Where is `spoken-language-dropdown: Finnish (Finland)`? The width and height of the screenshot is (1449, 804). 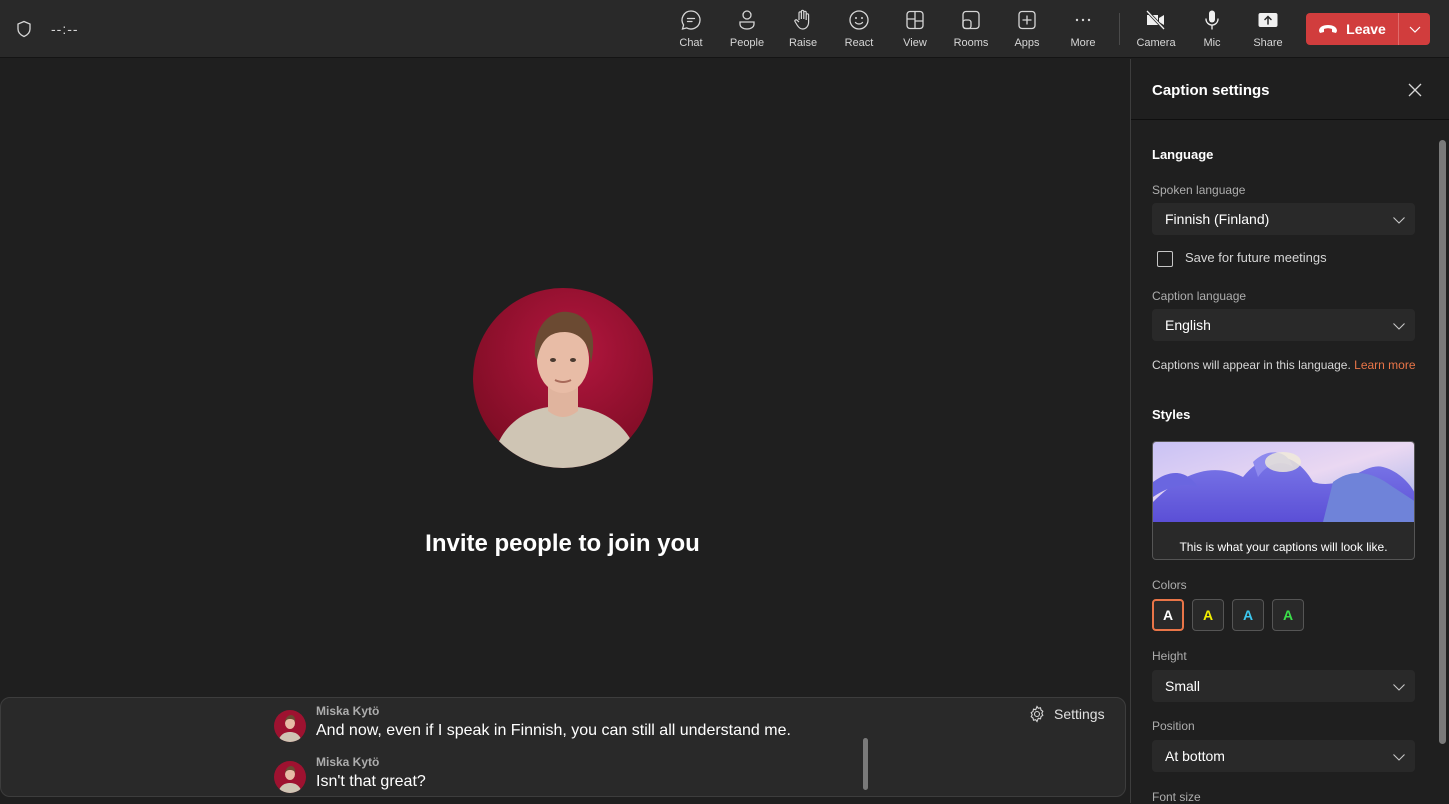 spoken-language-dropdown: Finnish (Finland) is located at coordinates (1283, 219).